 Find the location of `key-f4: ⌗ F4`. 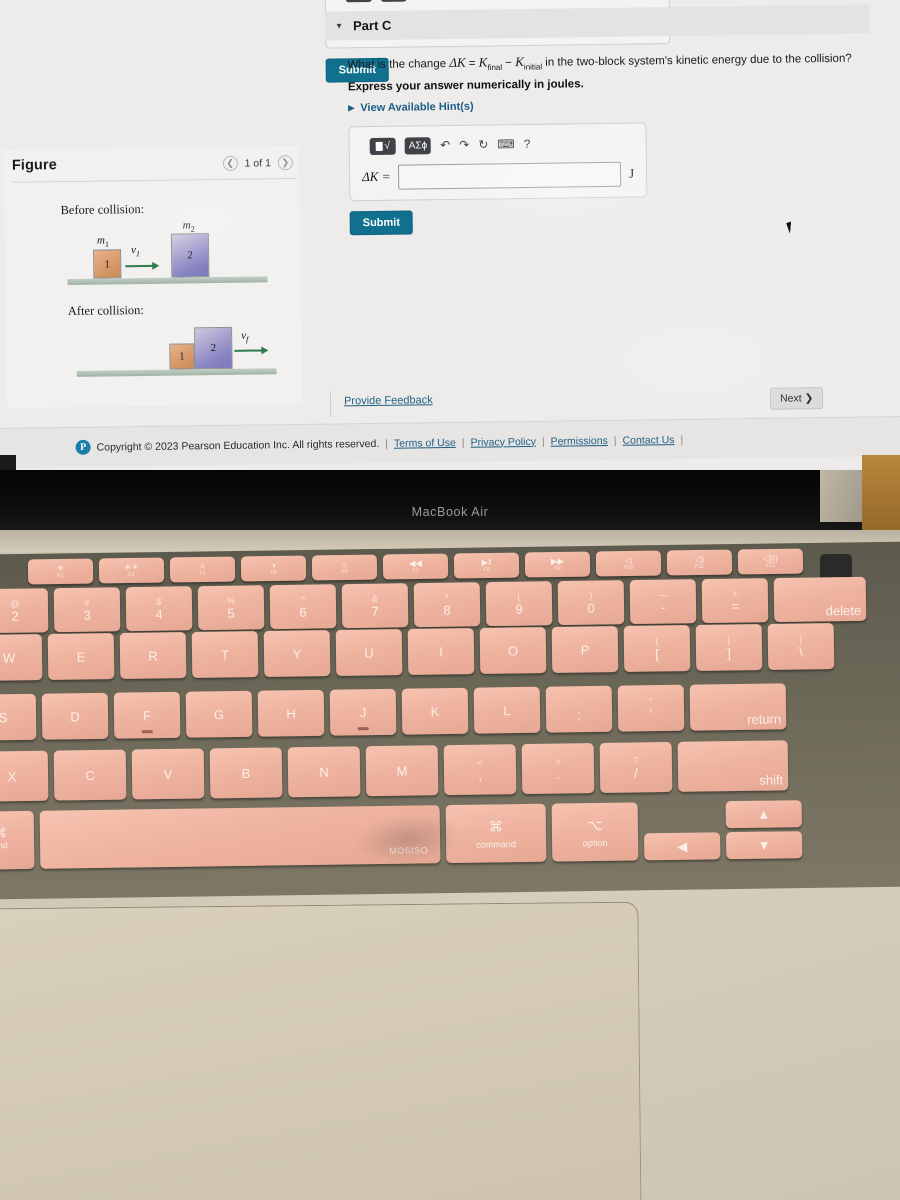

key-f4: ⌗ F4 is located at coordinates (202, 569).